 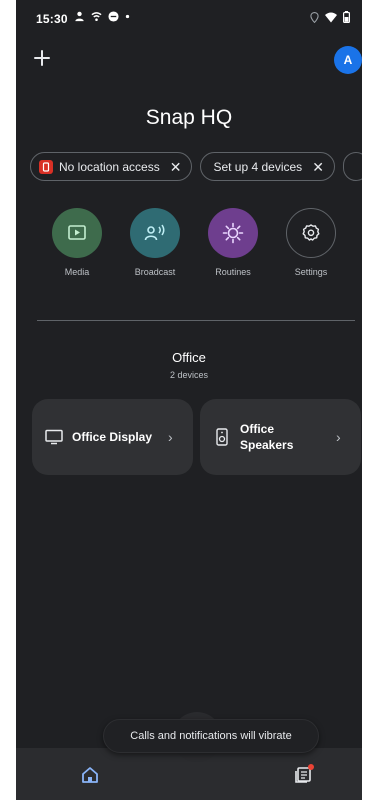 I want to click on status-right-icons, so click(x=330, y=17).